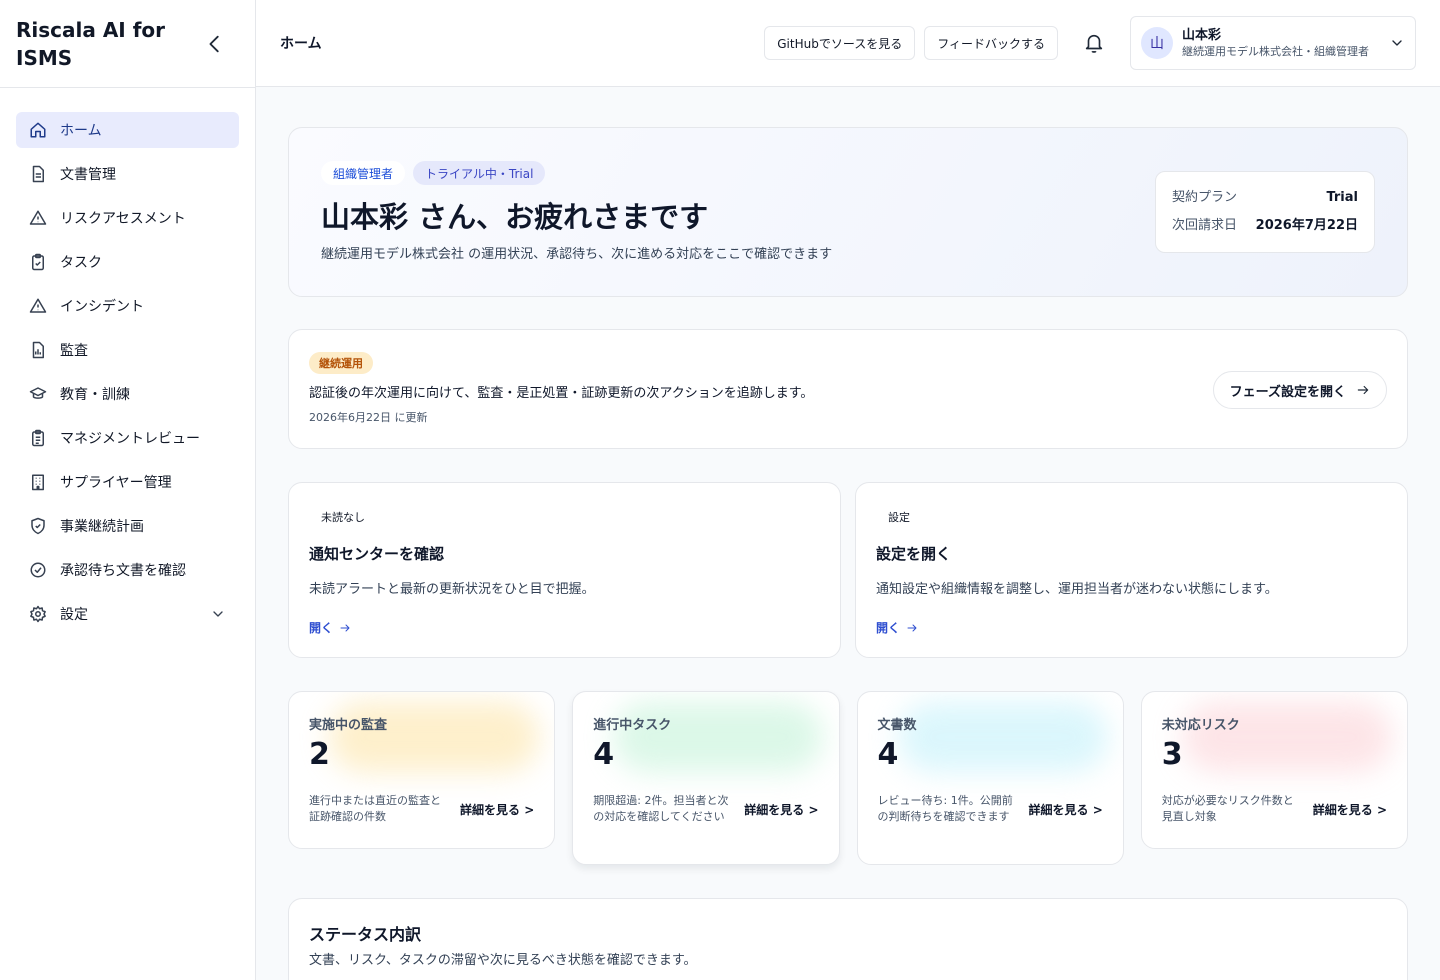 The height and width of the screenshot is (980, 1440). Describe the element at coordinates (377, 554) in the screenshot. I see `card-title: 通知センターを確認` at that location.